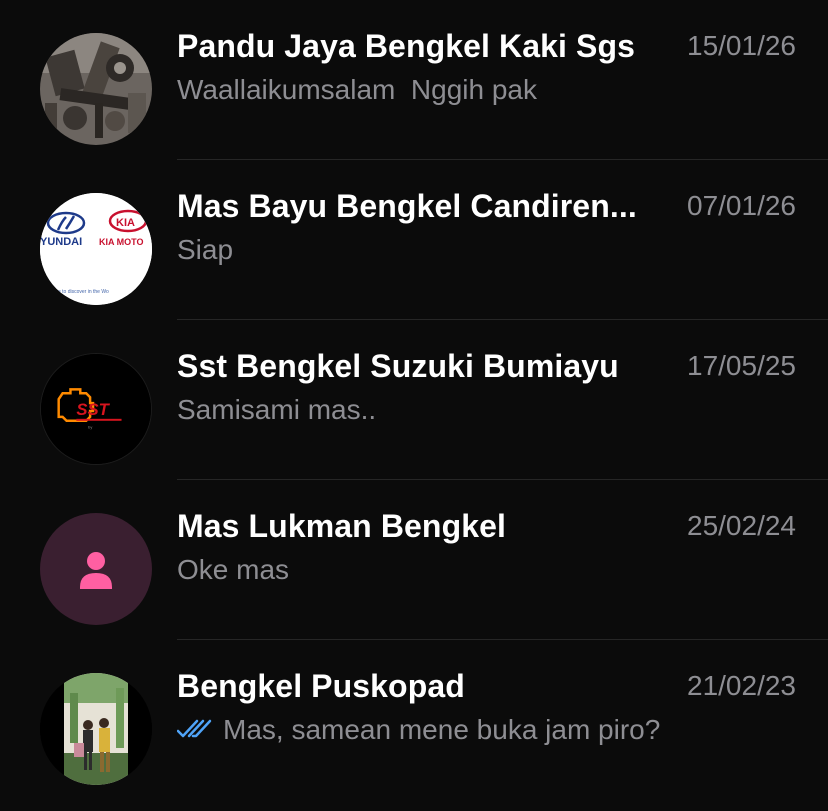  I want to click on chat-preview: Mas, samean mene buka jam piro?, so click(477, 730).